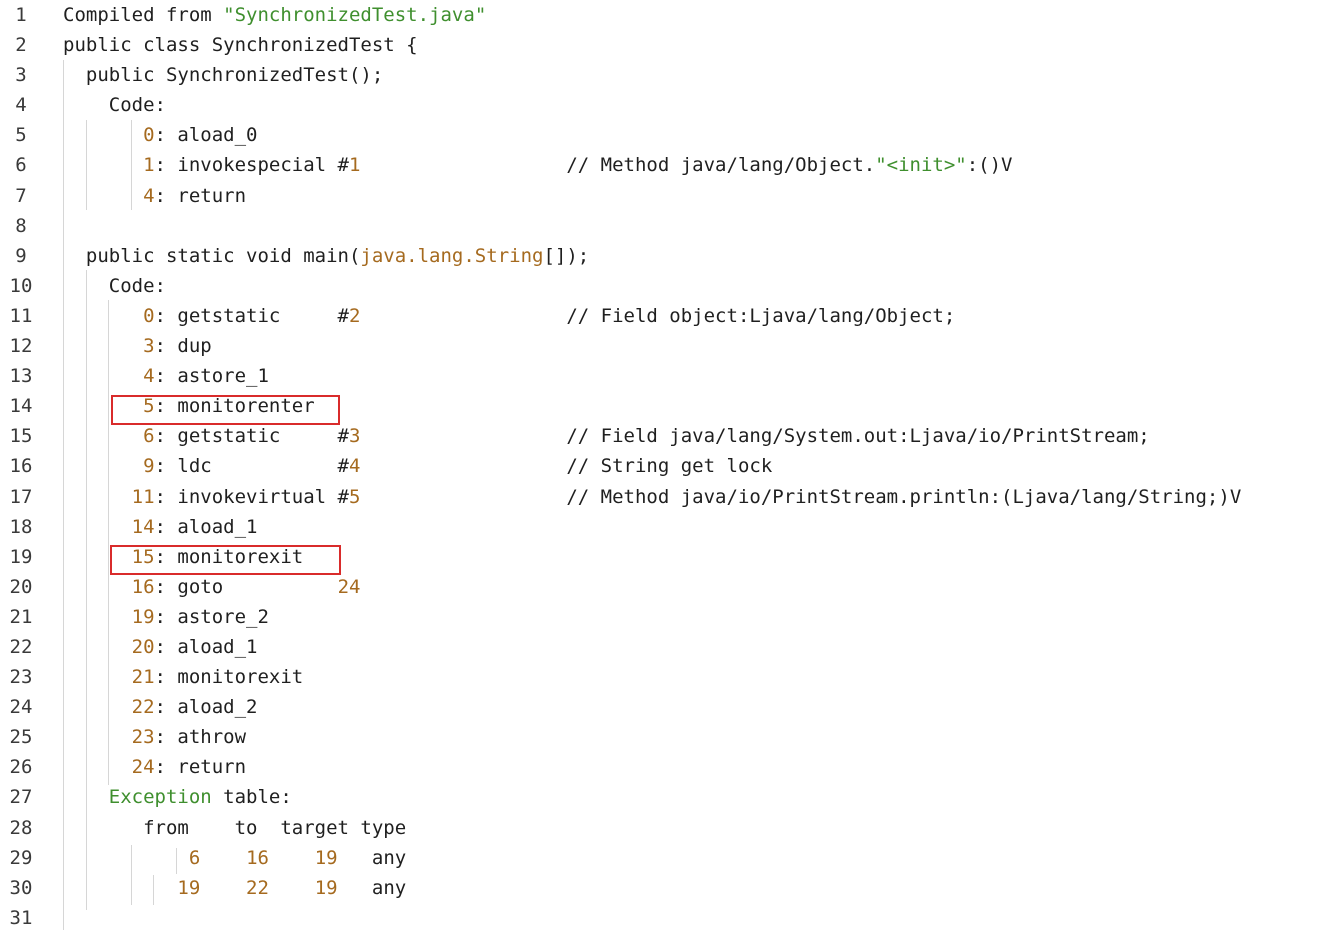 The height and width of the screenshot is (930, 1325). I want to click on code-line: 12 3: dup, so click(662, 346).